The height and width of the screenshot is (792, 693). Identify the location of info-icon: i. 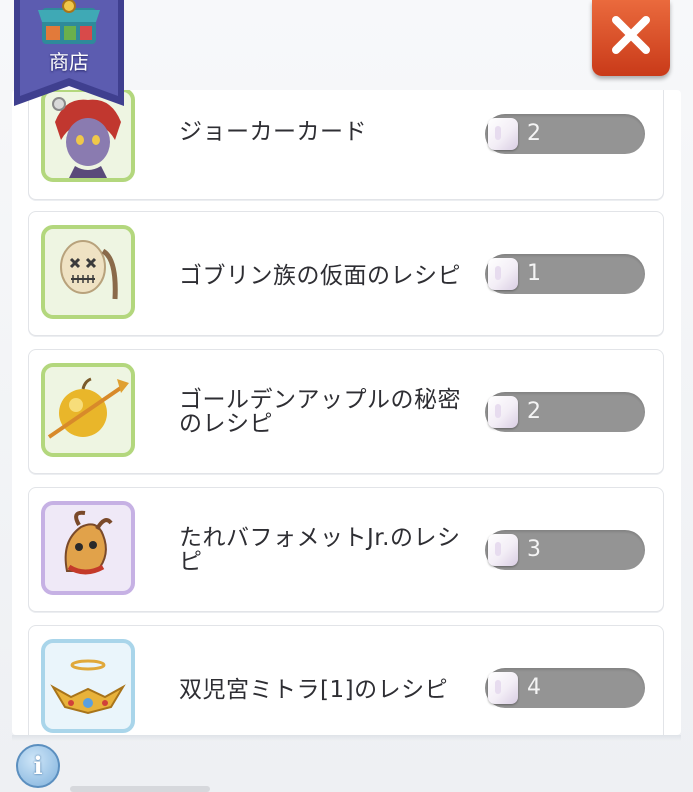
(38, 765).